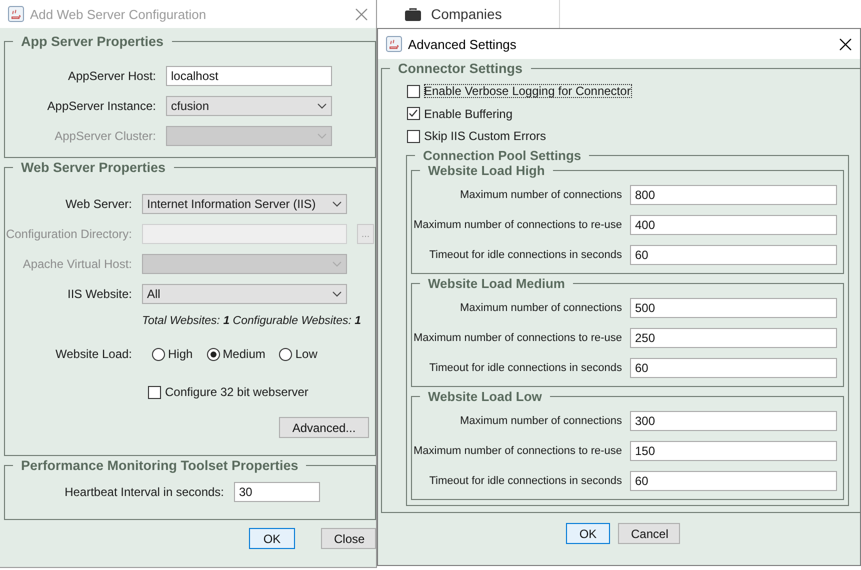 The height and width of the screenshot is (570, 861). I want to click on briefcase-icon, so click(413, 14).